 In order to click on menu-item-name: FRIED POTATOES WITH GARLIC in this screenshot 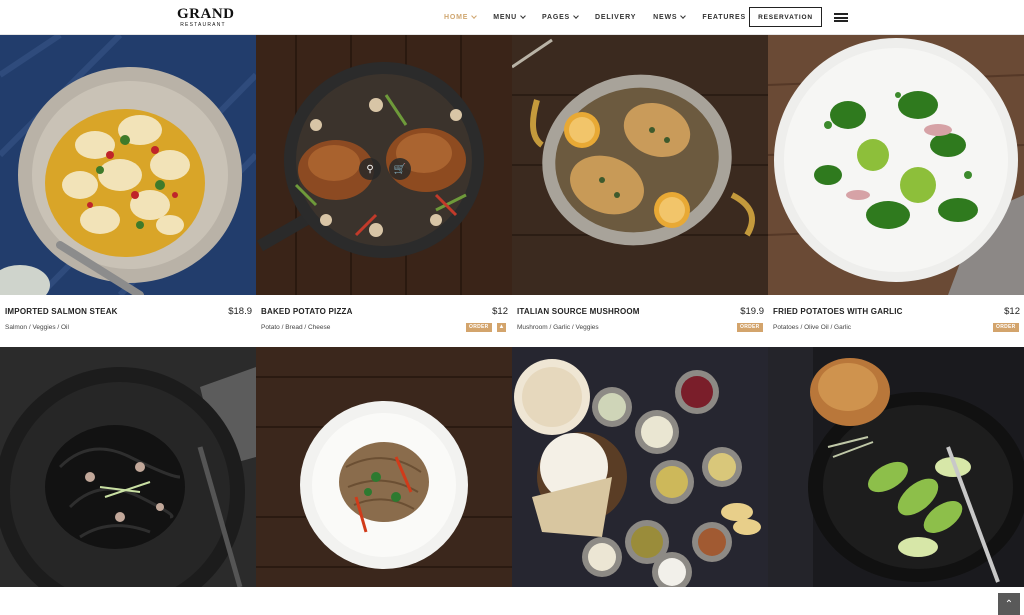, I will do `click(838, 311)`.